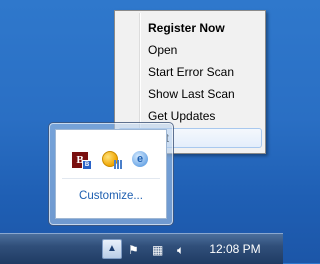 The width and height of the screenshot is (320, 264). I want to click on show-hidden-icons-arrow: ▲, so click(112, 249).